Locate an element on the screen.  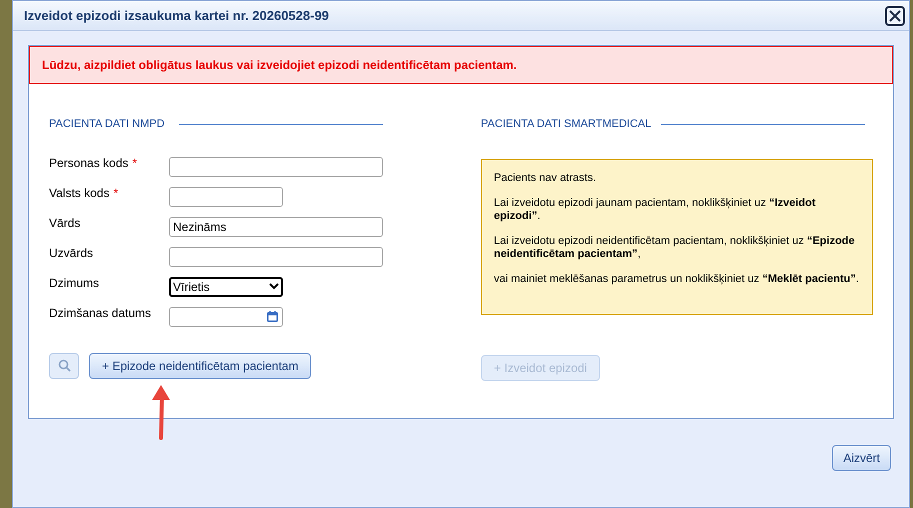
close-dialog-button: Aizvērt is located at coordinates (861, 458).